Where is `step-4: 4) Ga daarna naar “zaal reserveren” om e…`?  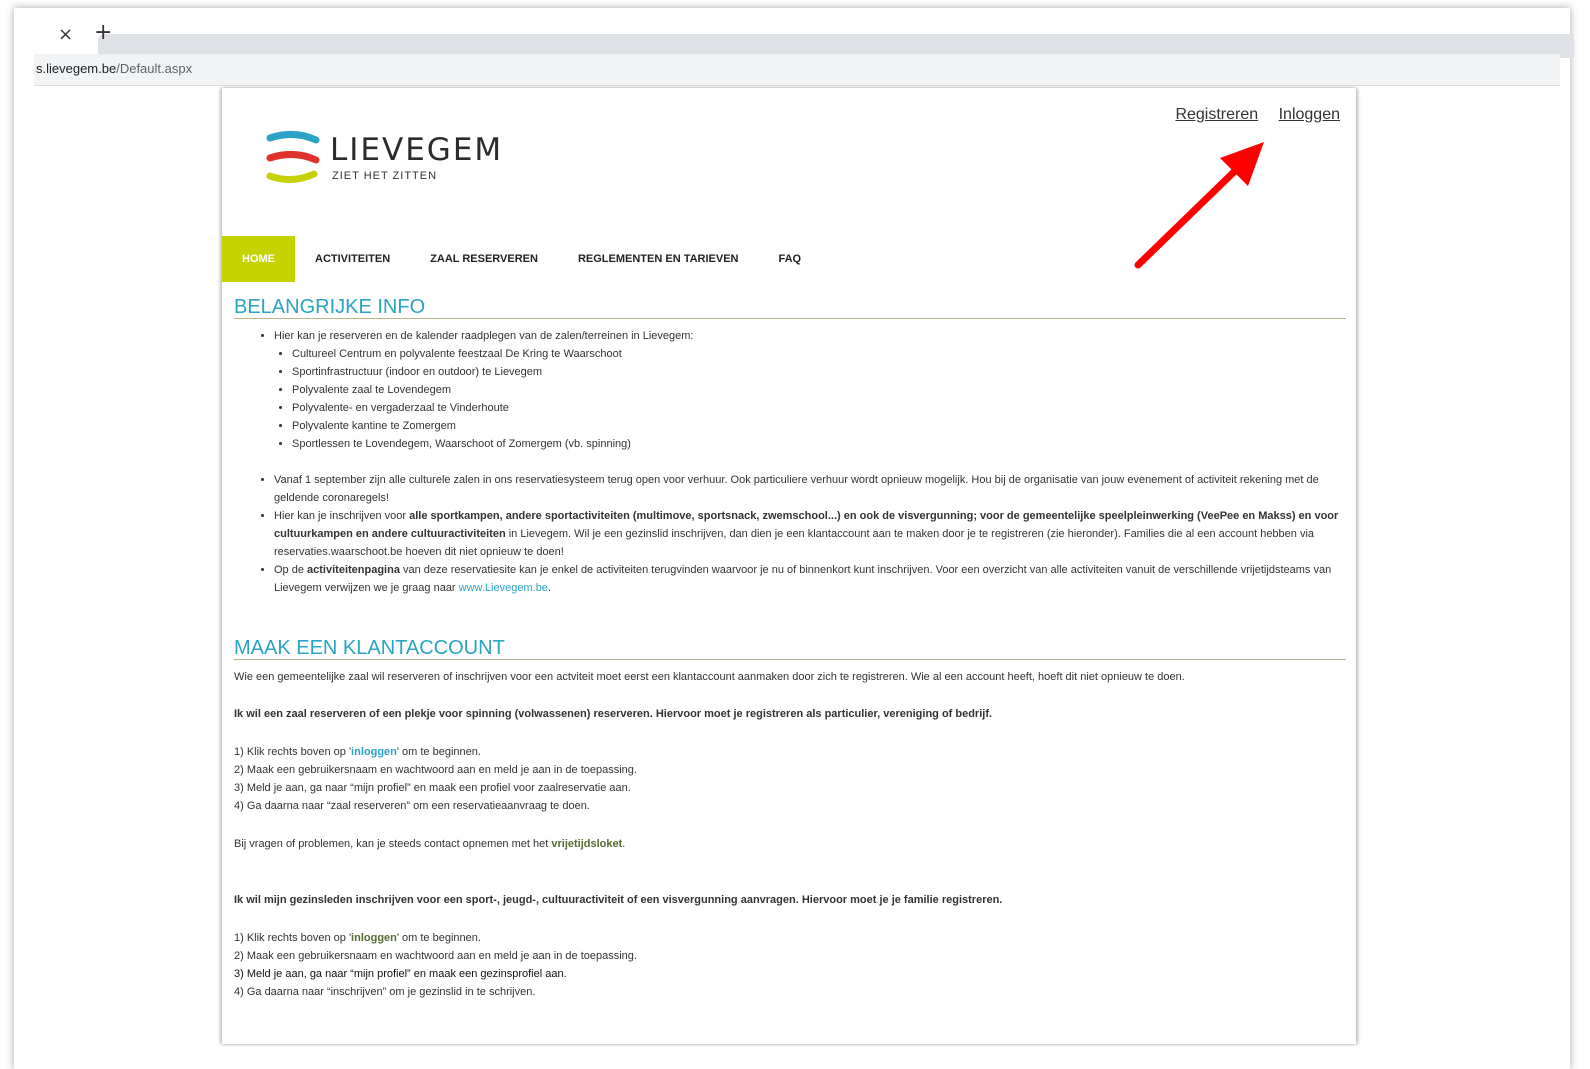 step-4: 4) Ga daarna naar “zaal reserveren” om e… is located at coordinates (412, 806).